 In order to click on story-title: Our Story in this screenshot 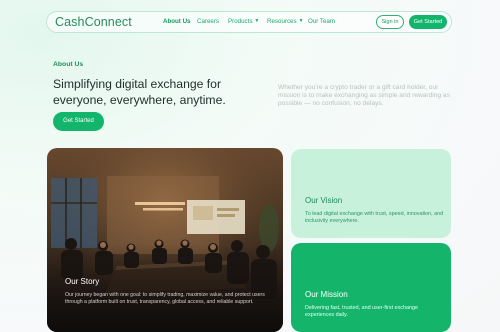, I will do `click(82, 281)`.